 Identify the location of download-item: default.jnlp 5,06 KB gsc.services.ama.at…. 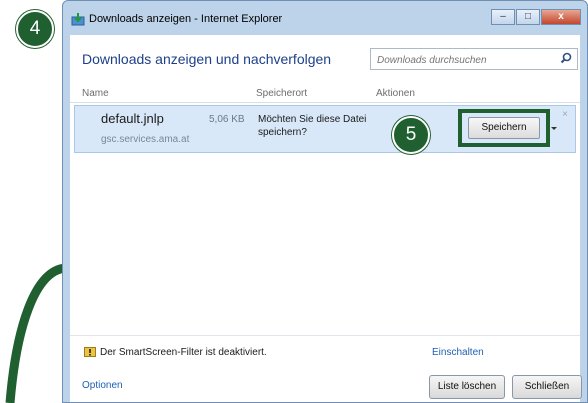
(325, 129).